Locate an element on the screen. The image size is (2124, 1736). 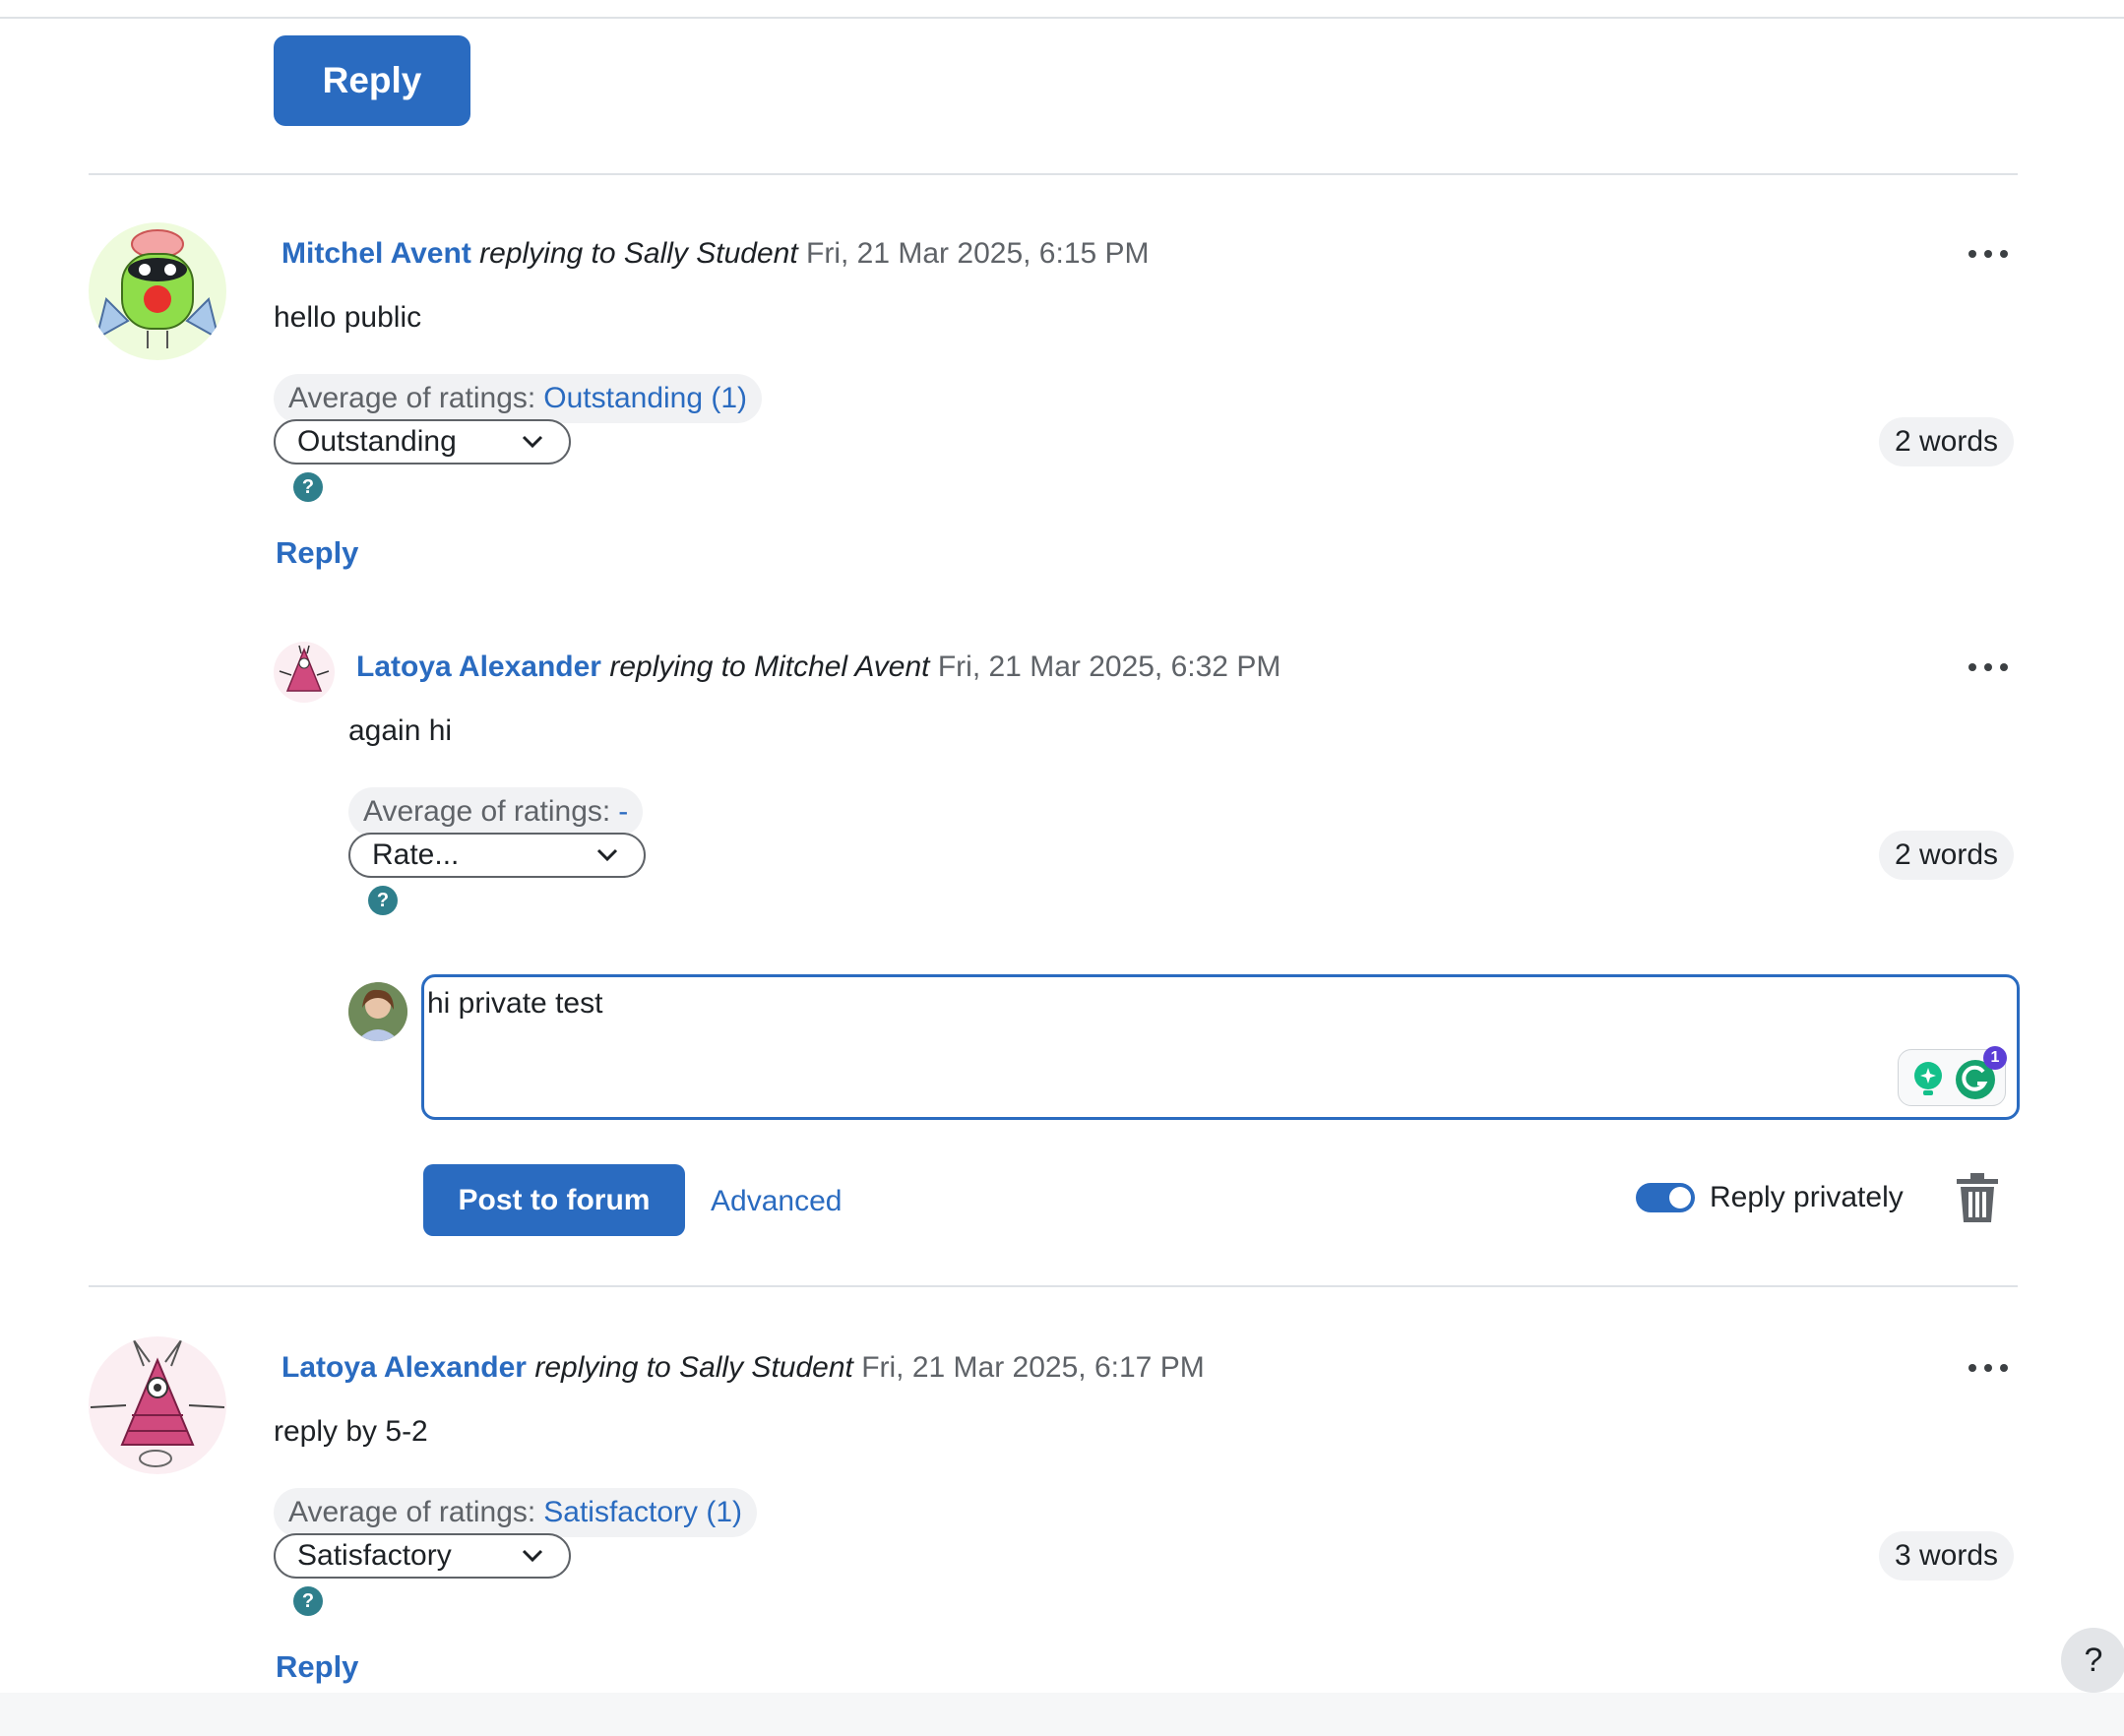
average-ratings: Average of ratings: Outstanding (1) is located at coordinates (518, 398).